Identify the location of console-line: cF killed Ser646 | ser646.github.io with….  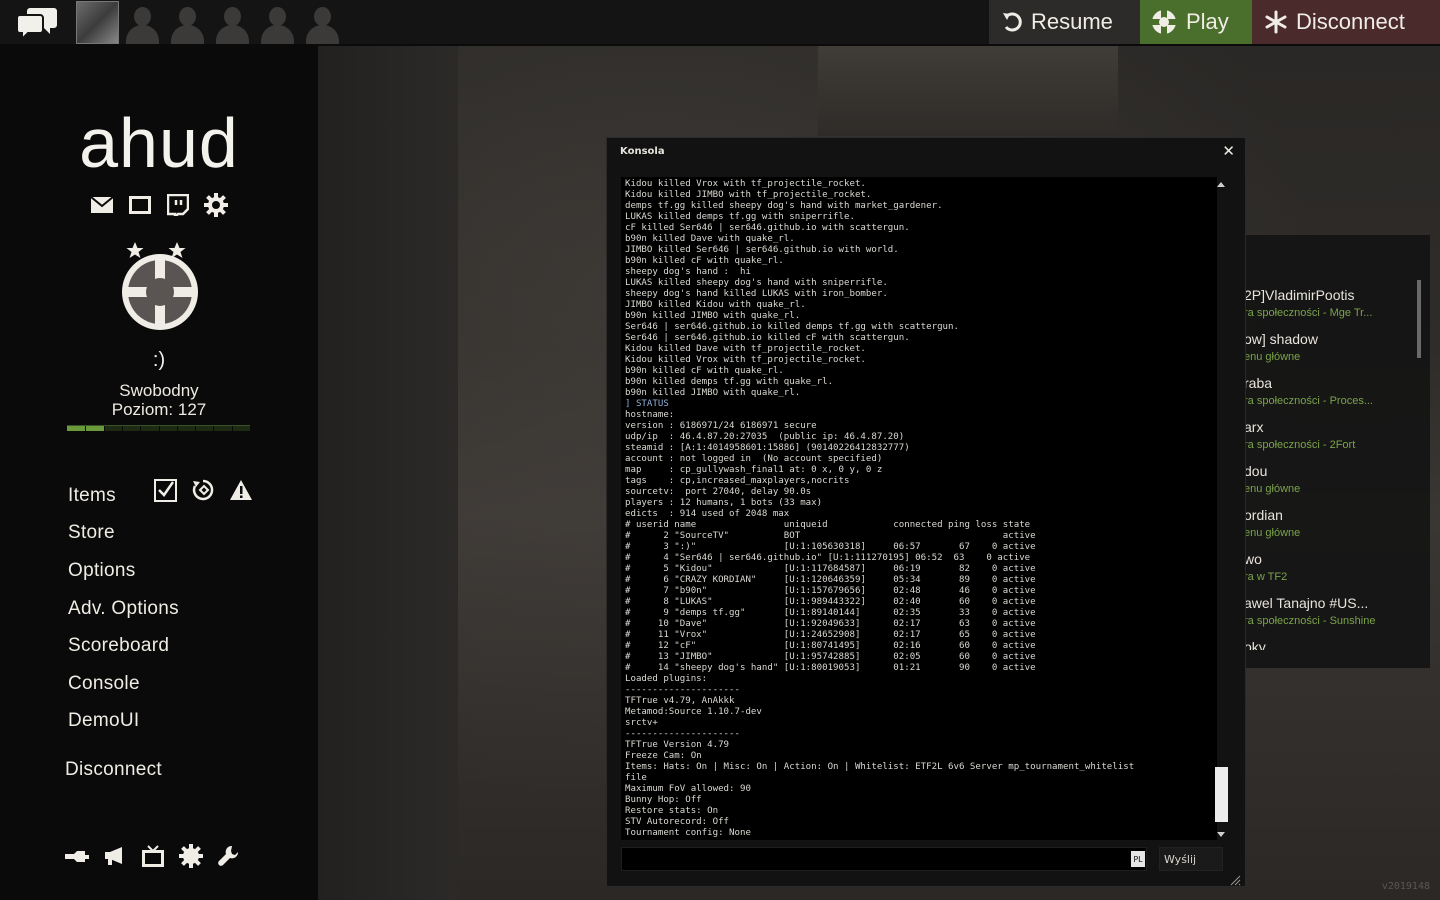
(767, 228).